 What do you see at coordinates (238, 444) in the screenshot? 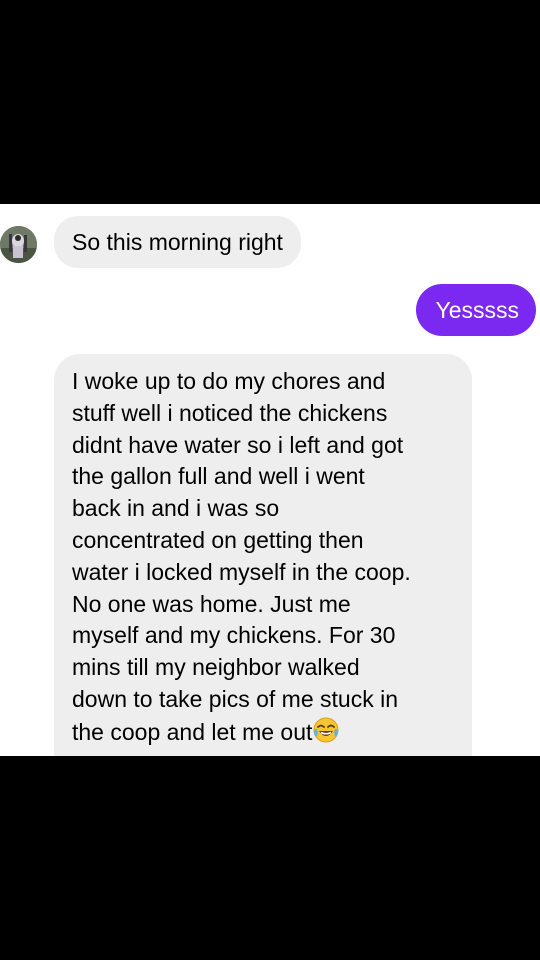
I see `message-line: didnt have water so i left and got` at bounding box center [238, 444].